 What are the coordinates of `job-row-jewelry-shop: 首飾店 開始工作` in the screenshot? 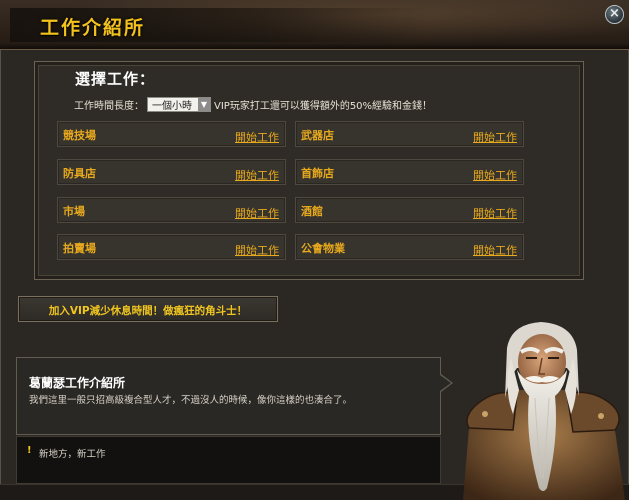 It's located at (409, 172).